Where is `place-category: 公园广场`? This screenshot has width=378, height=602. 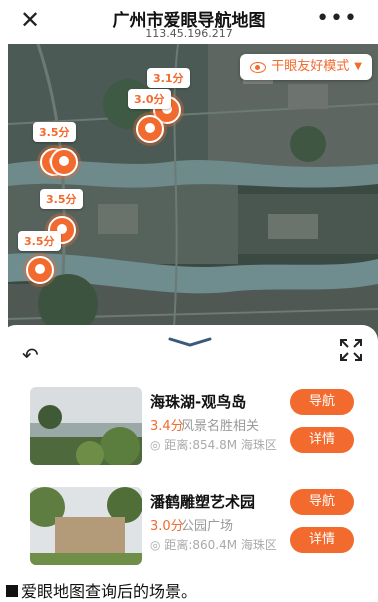
place-category: 公园广场 is located at coordinates (207, 526).